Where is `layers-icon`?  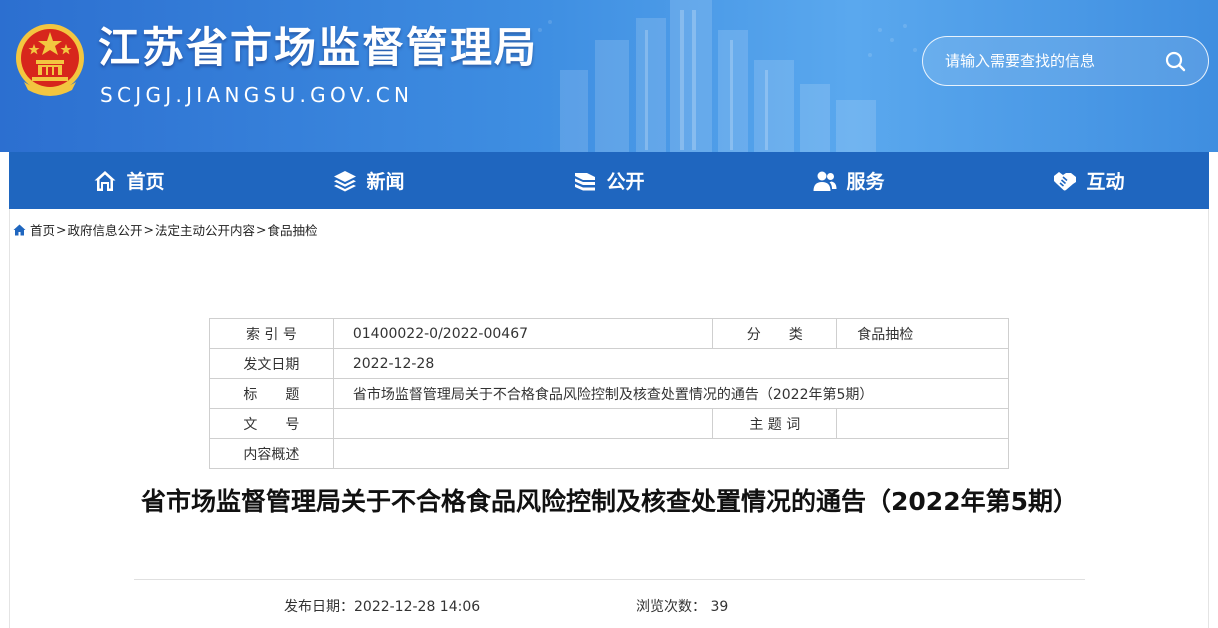
layers-icon is located at coordinates (345, 180).